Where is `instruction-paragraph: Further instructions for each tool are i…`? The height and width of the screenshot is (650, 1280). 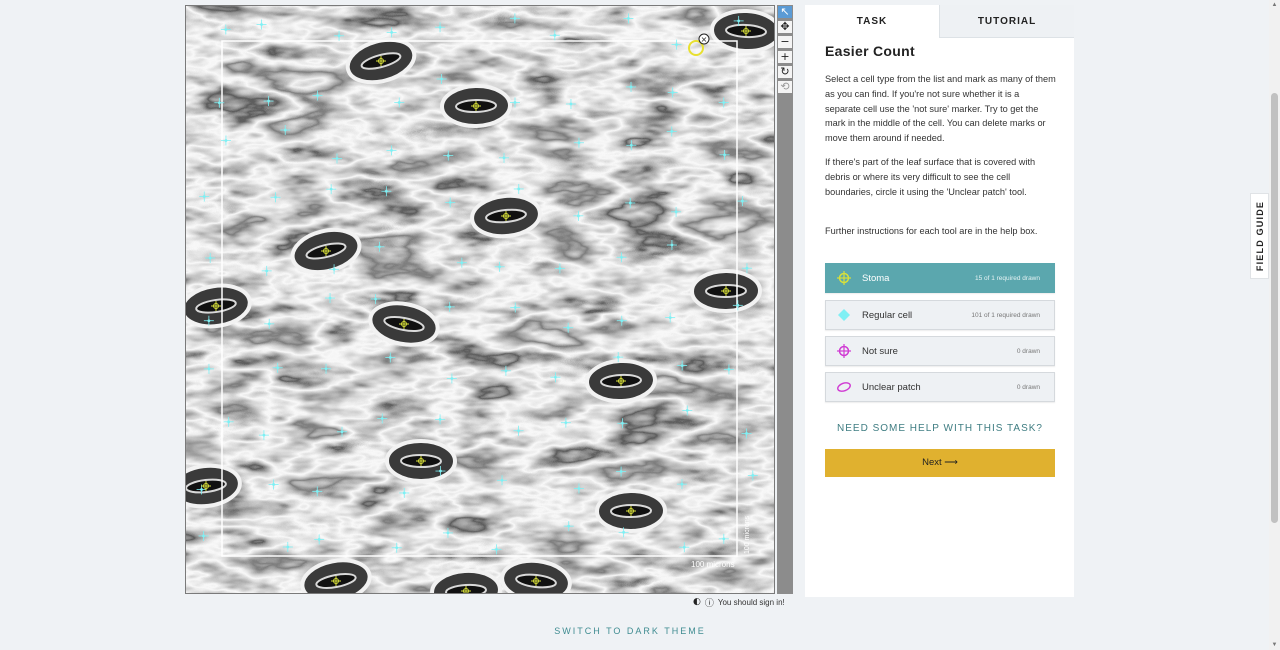
instruction-paragraph: Further instructions for each tool are i… is located at coordinates (931, 231).